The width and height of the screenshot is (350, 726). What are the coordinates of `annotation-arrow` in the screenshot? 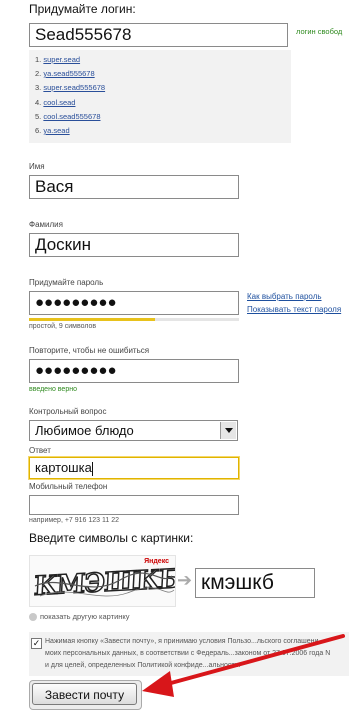 It's located at (243, 665).